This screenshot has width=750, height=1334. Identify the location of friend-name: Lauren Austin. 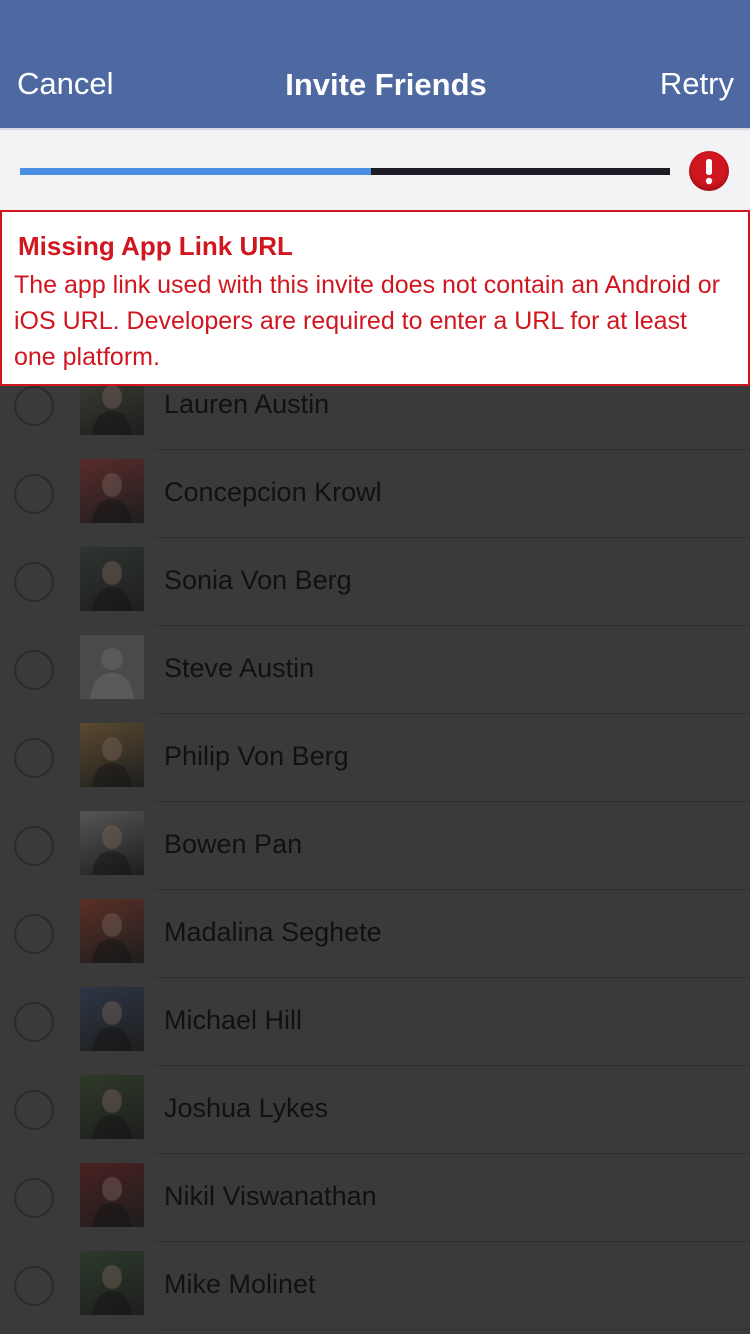
(247, 404).